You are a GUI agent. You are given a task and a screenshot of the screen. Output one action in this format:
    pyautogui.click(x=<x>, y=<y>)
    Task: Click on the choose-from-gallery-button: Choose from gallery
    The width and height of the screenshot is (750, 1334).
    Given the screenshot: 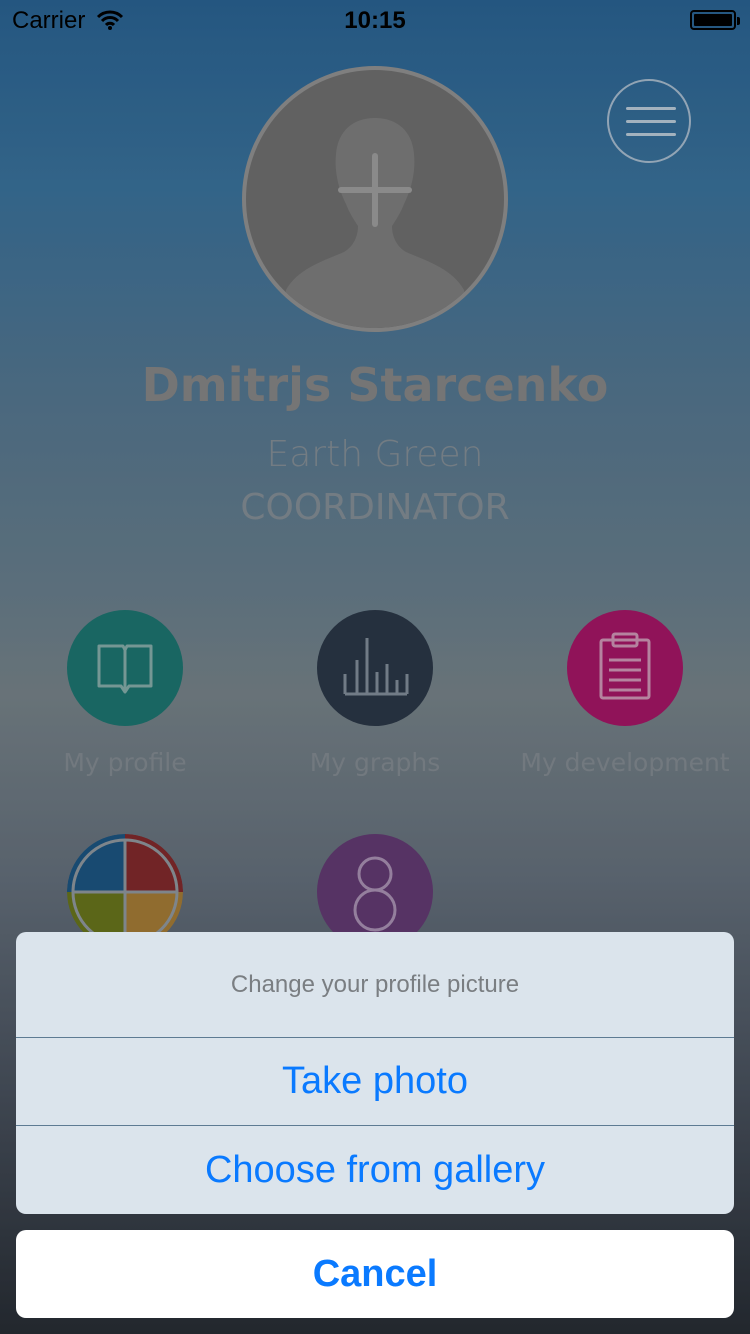 What is the action you would take?
    pyautogui.click(x=375, y=1170)
    